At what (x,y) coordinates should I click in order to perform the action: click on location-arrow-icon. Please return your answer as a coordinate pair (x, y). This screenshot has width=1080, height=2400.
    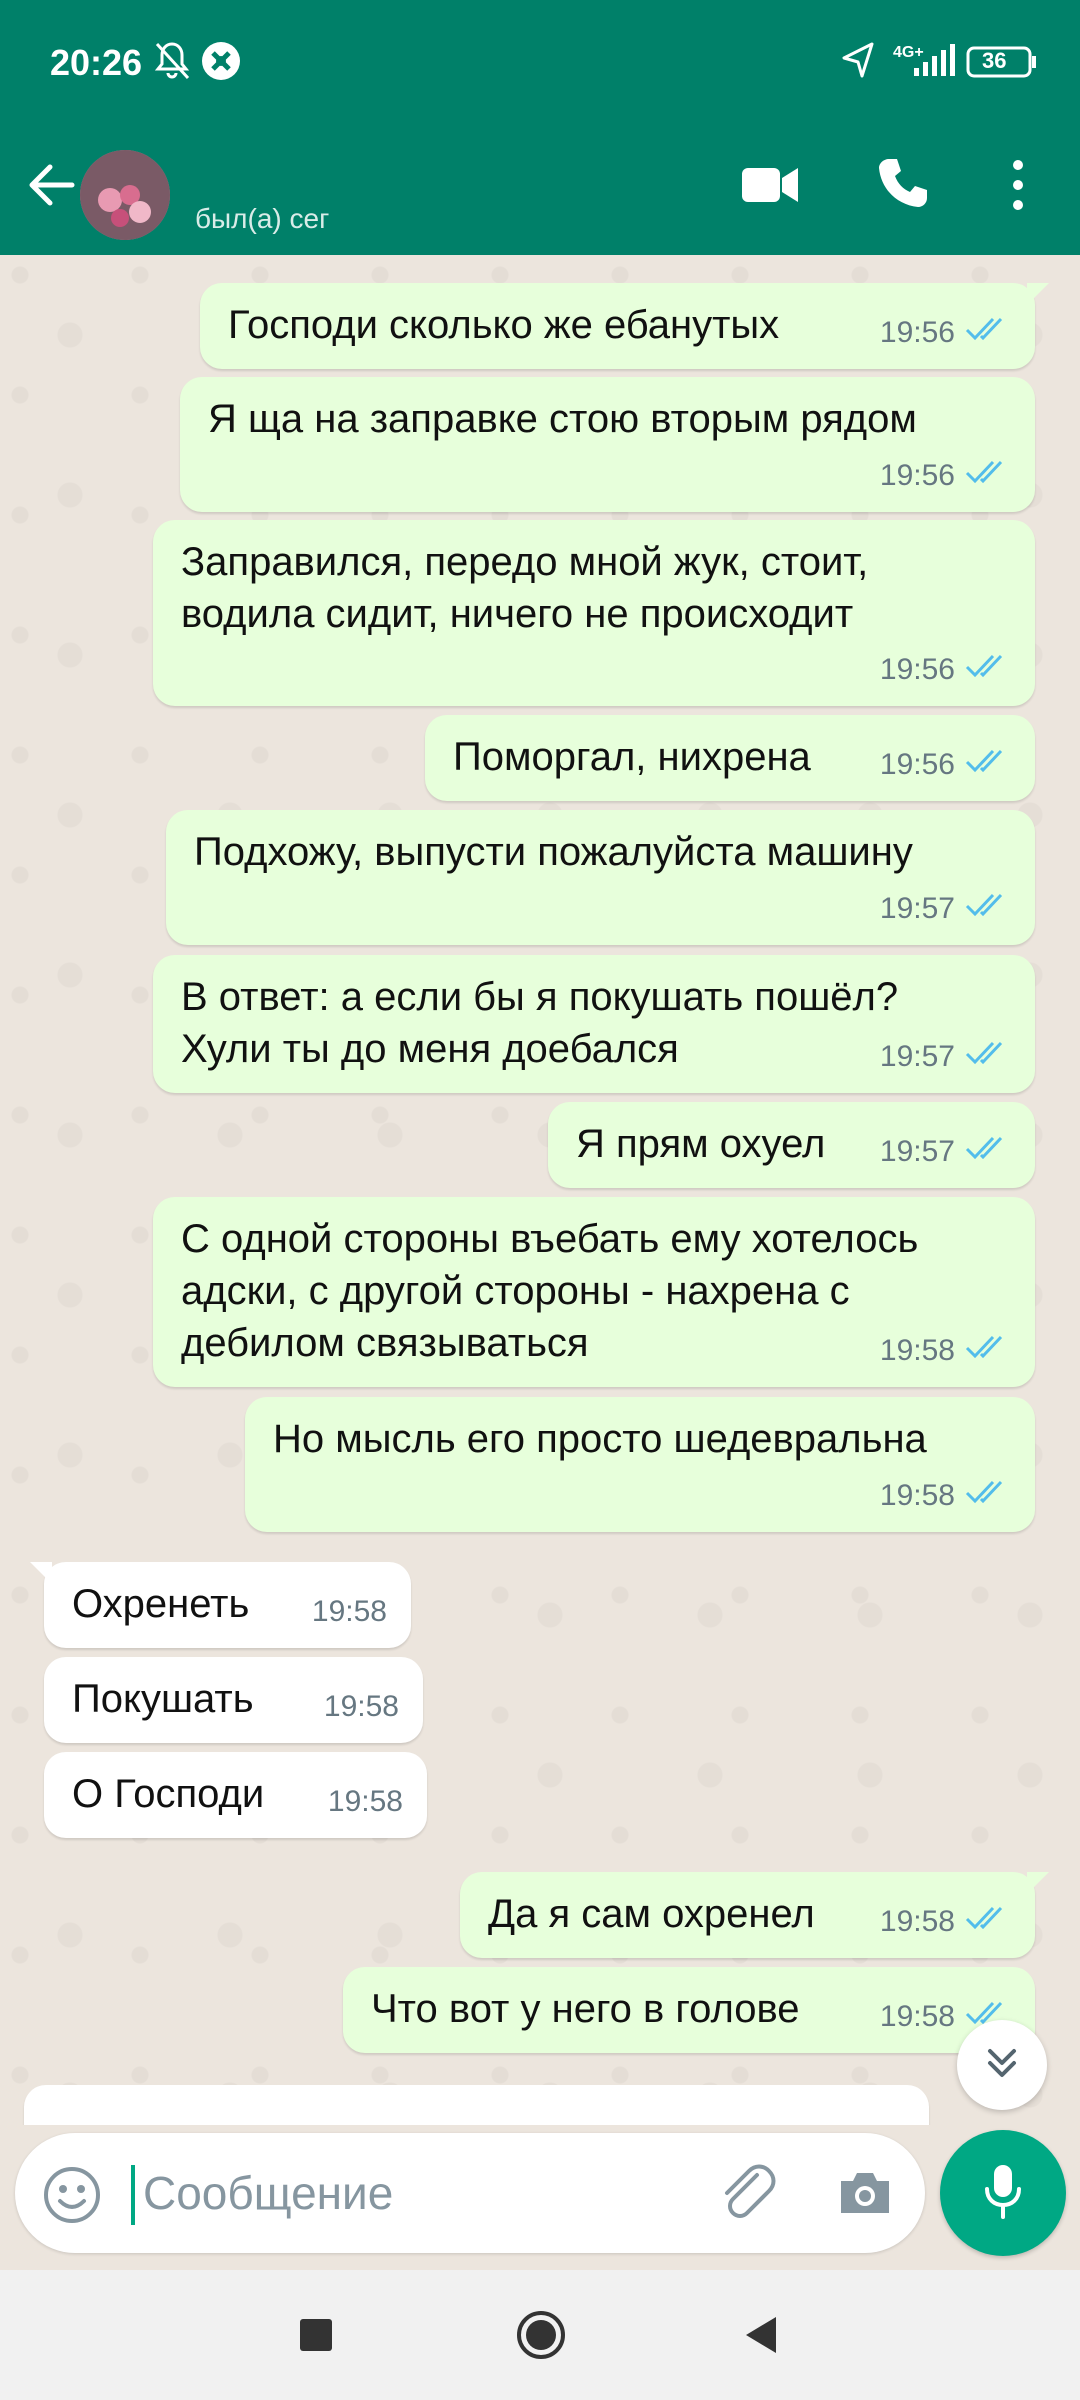
    Looking at the image, I should click on (858, 62).